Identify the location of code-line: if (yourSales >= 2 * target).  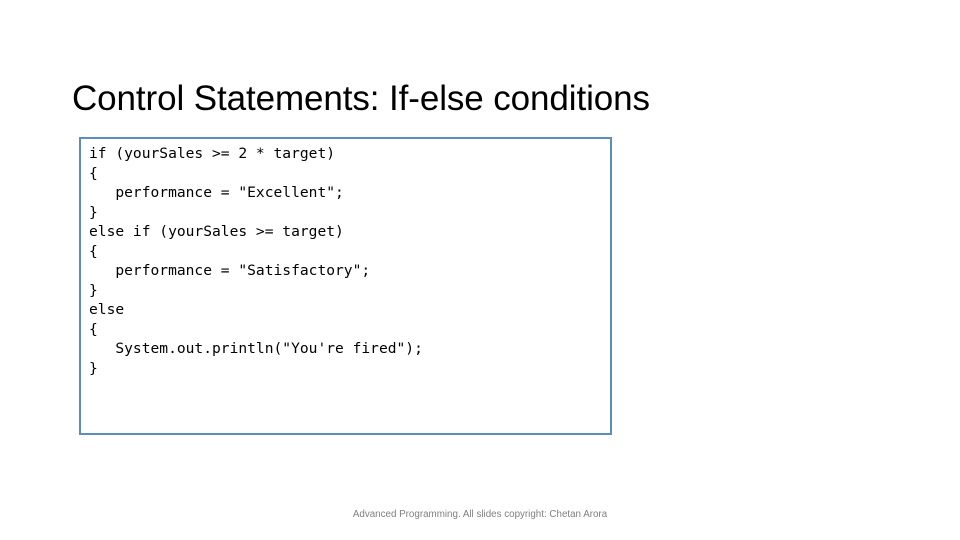
(212, 153).